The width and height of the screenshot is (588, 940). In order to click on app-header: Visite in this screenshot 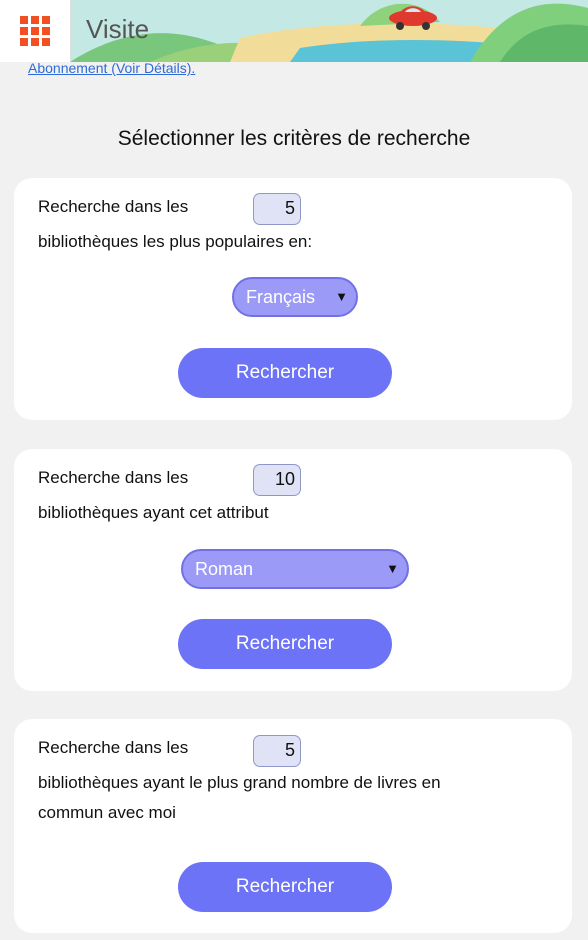, I will do `click(294, 31)`.